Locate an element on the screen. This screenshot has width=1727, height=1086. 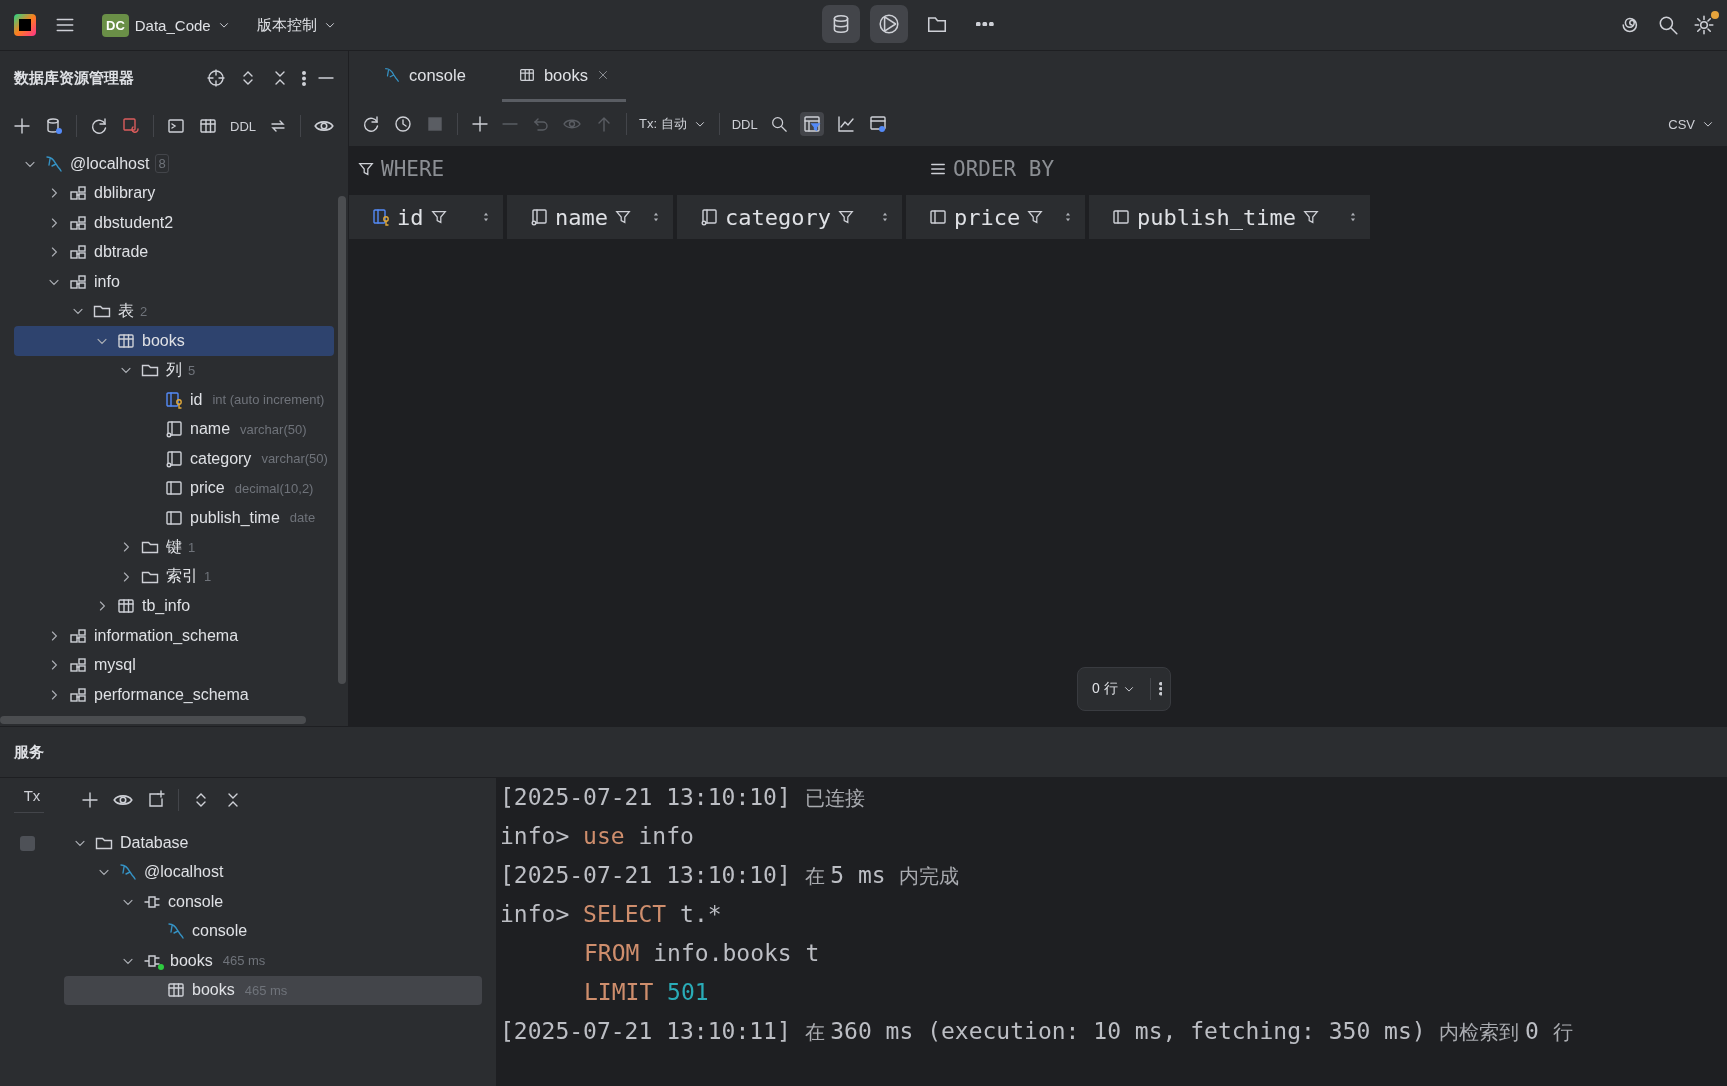
tree-item: Database is located at coordinates (273, 843).